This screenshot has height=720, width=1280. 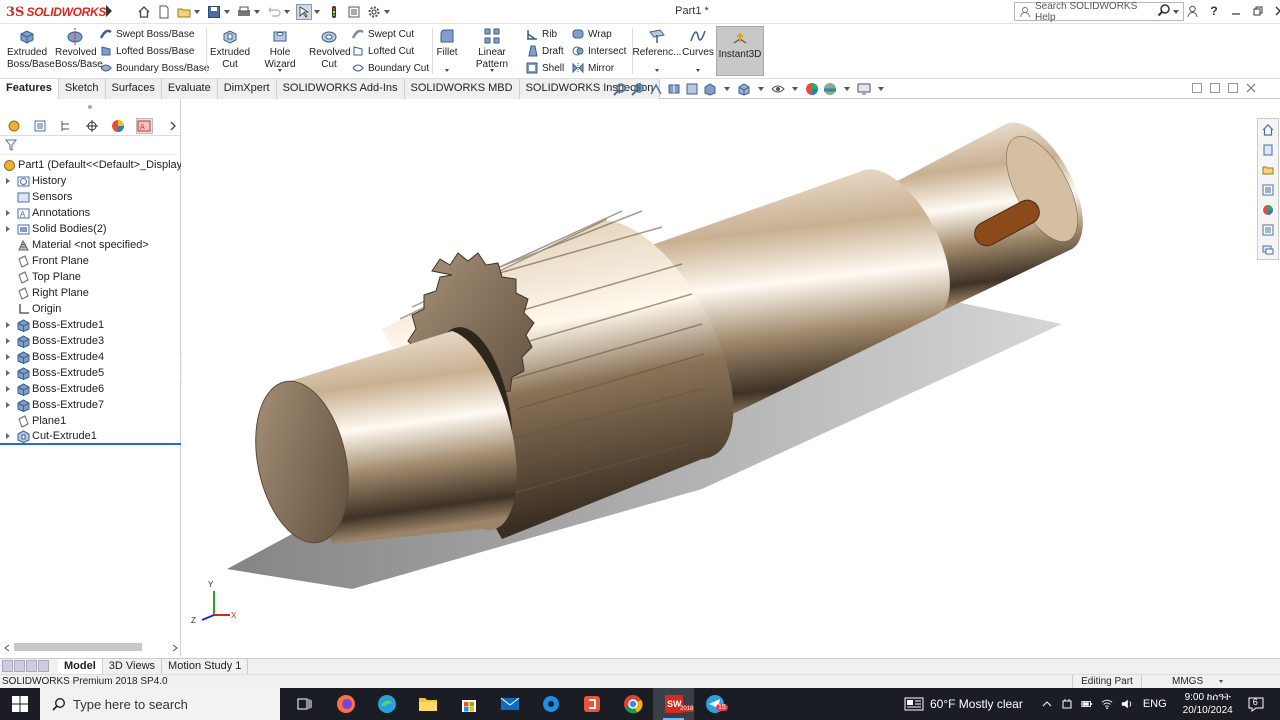 What do you see at coordinates (144, 125) in the screenshot?
I see `cam-manager-icon: A` at bounding box center [144, 125].